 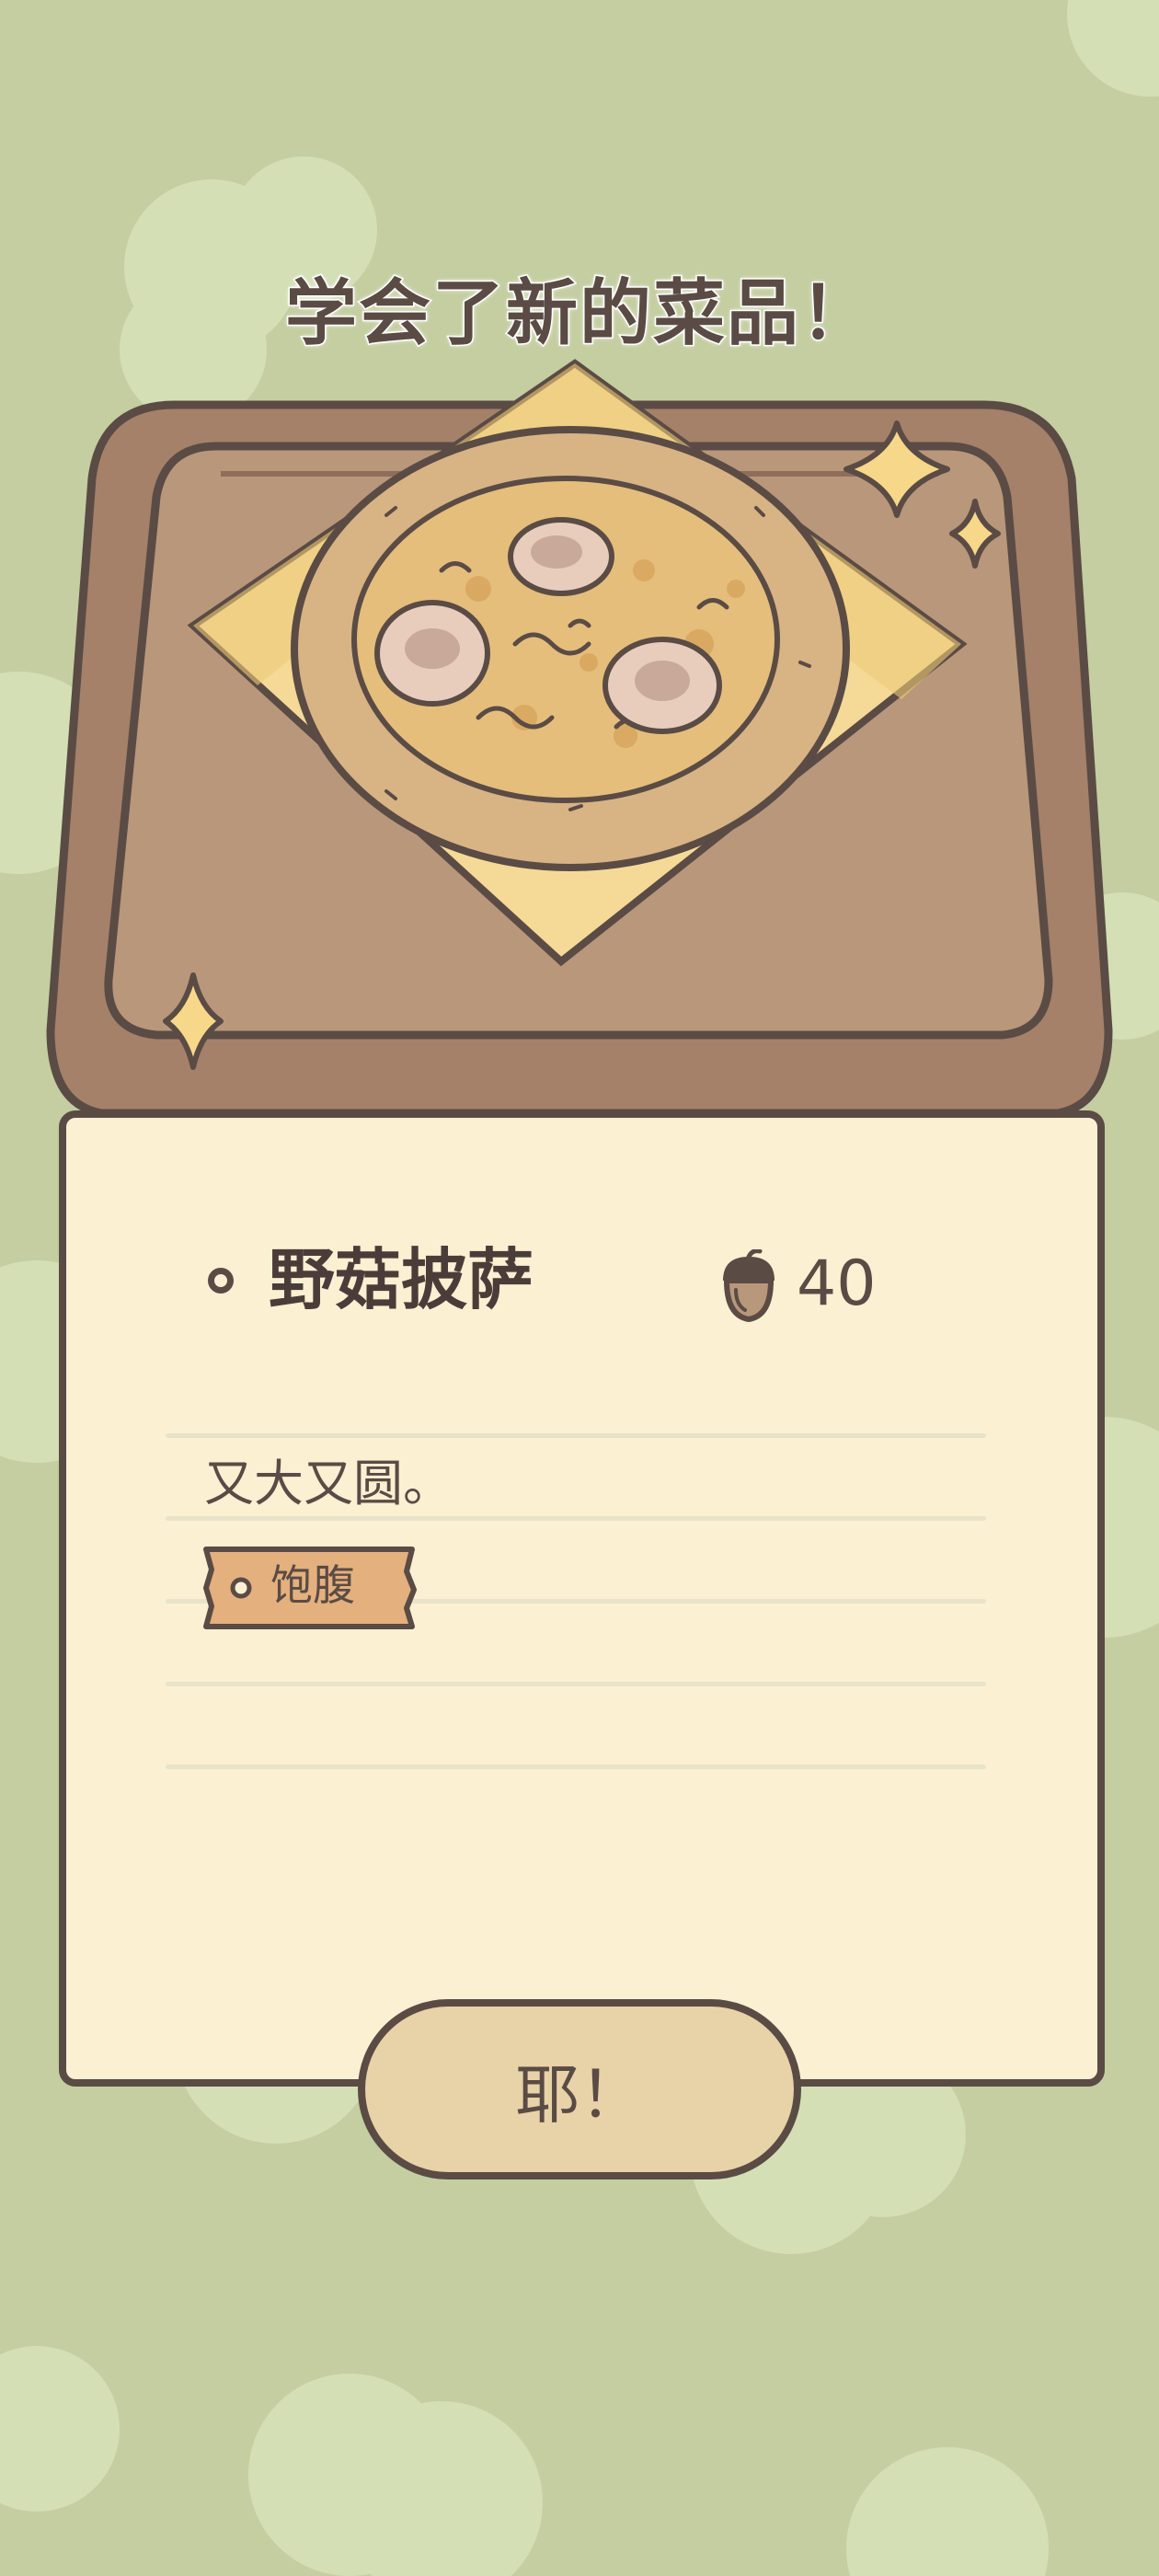 I want to click on acorn-icon, so click(x=749, y=1286).